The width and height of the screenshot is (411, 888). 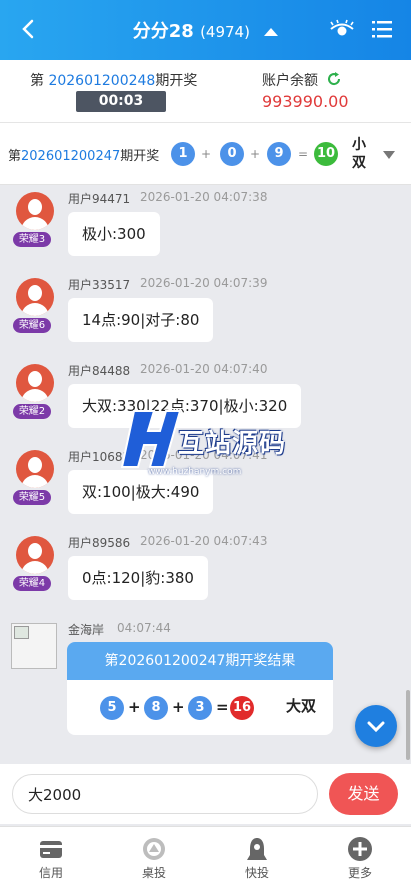 I want to click on level-badge: 荣耀3, so click(x=32, y=239).